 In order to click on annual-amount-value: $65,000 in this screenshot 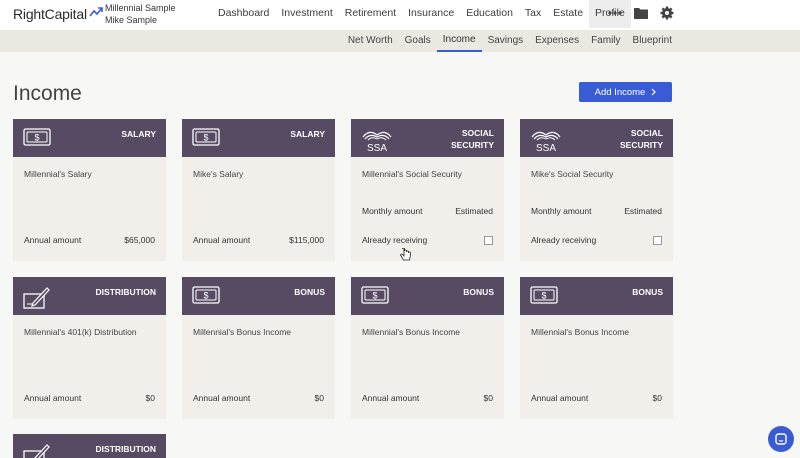, I will do `click(139, 240)`.